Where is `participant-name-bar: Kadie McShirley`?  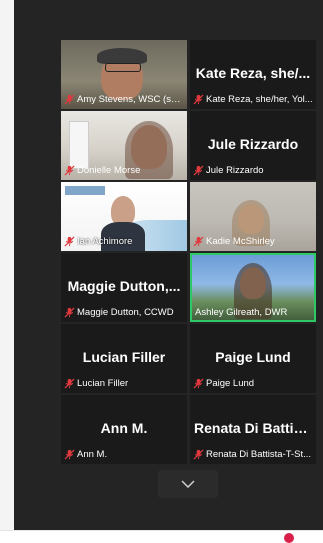
participant-name-bar: Kadie McShirley is located at coordinates (253, 241).